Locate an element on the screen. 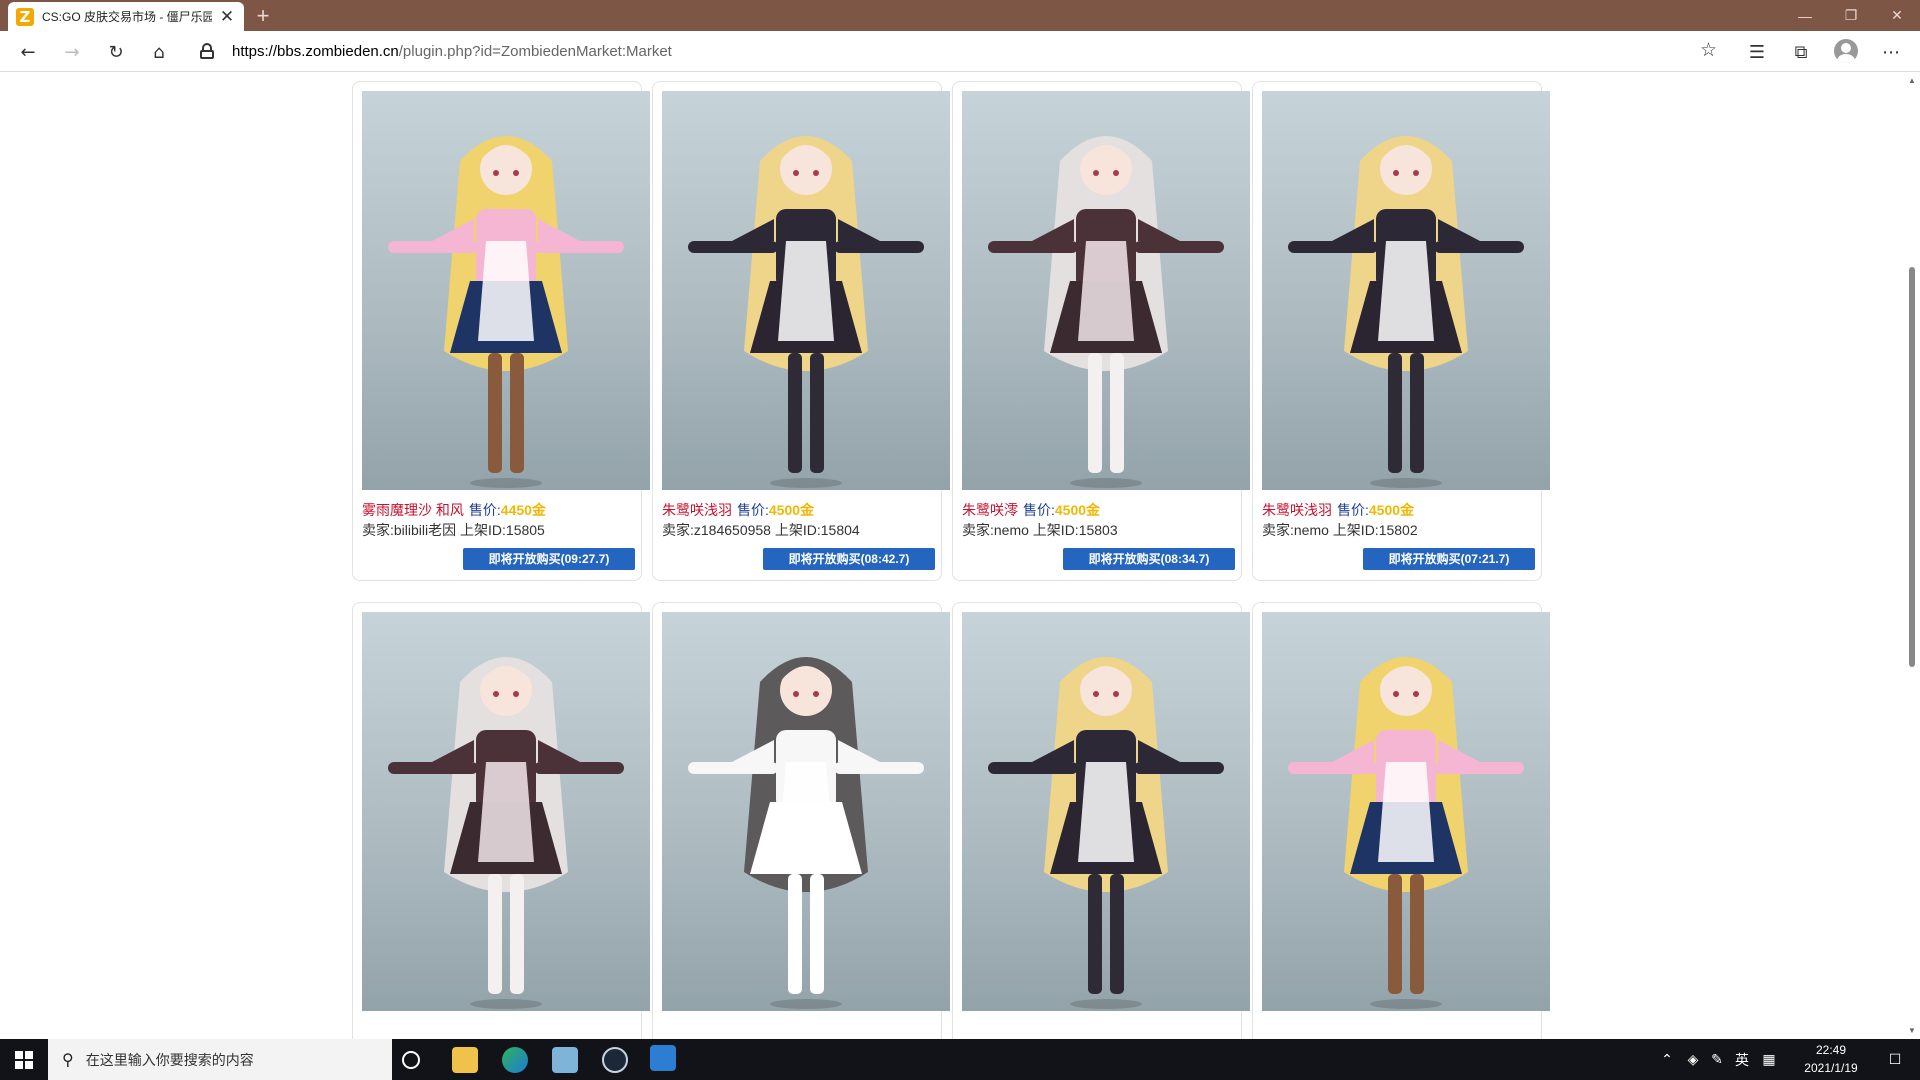  collections-icon: ⧉ is located at coordinates (1801, 52).